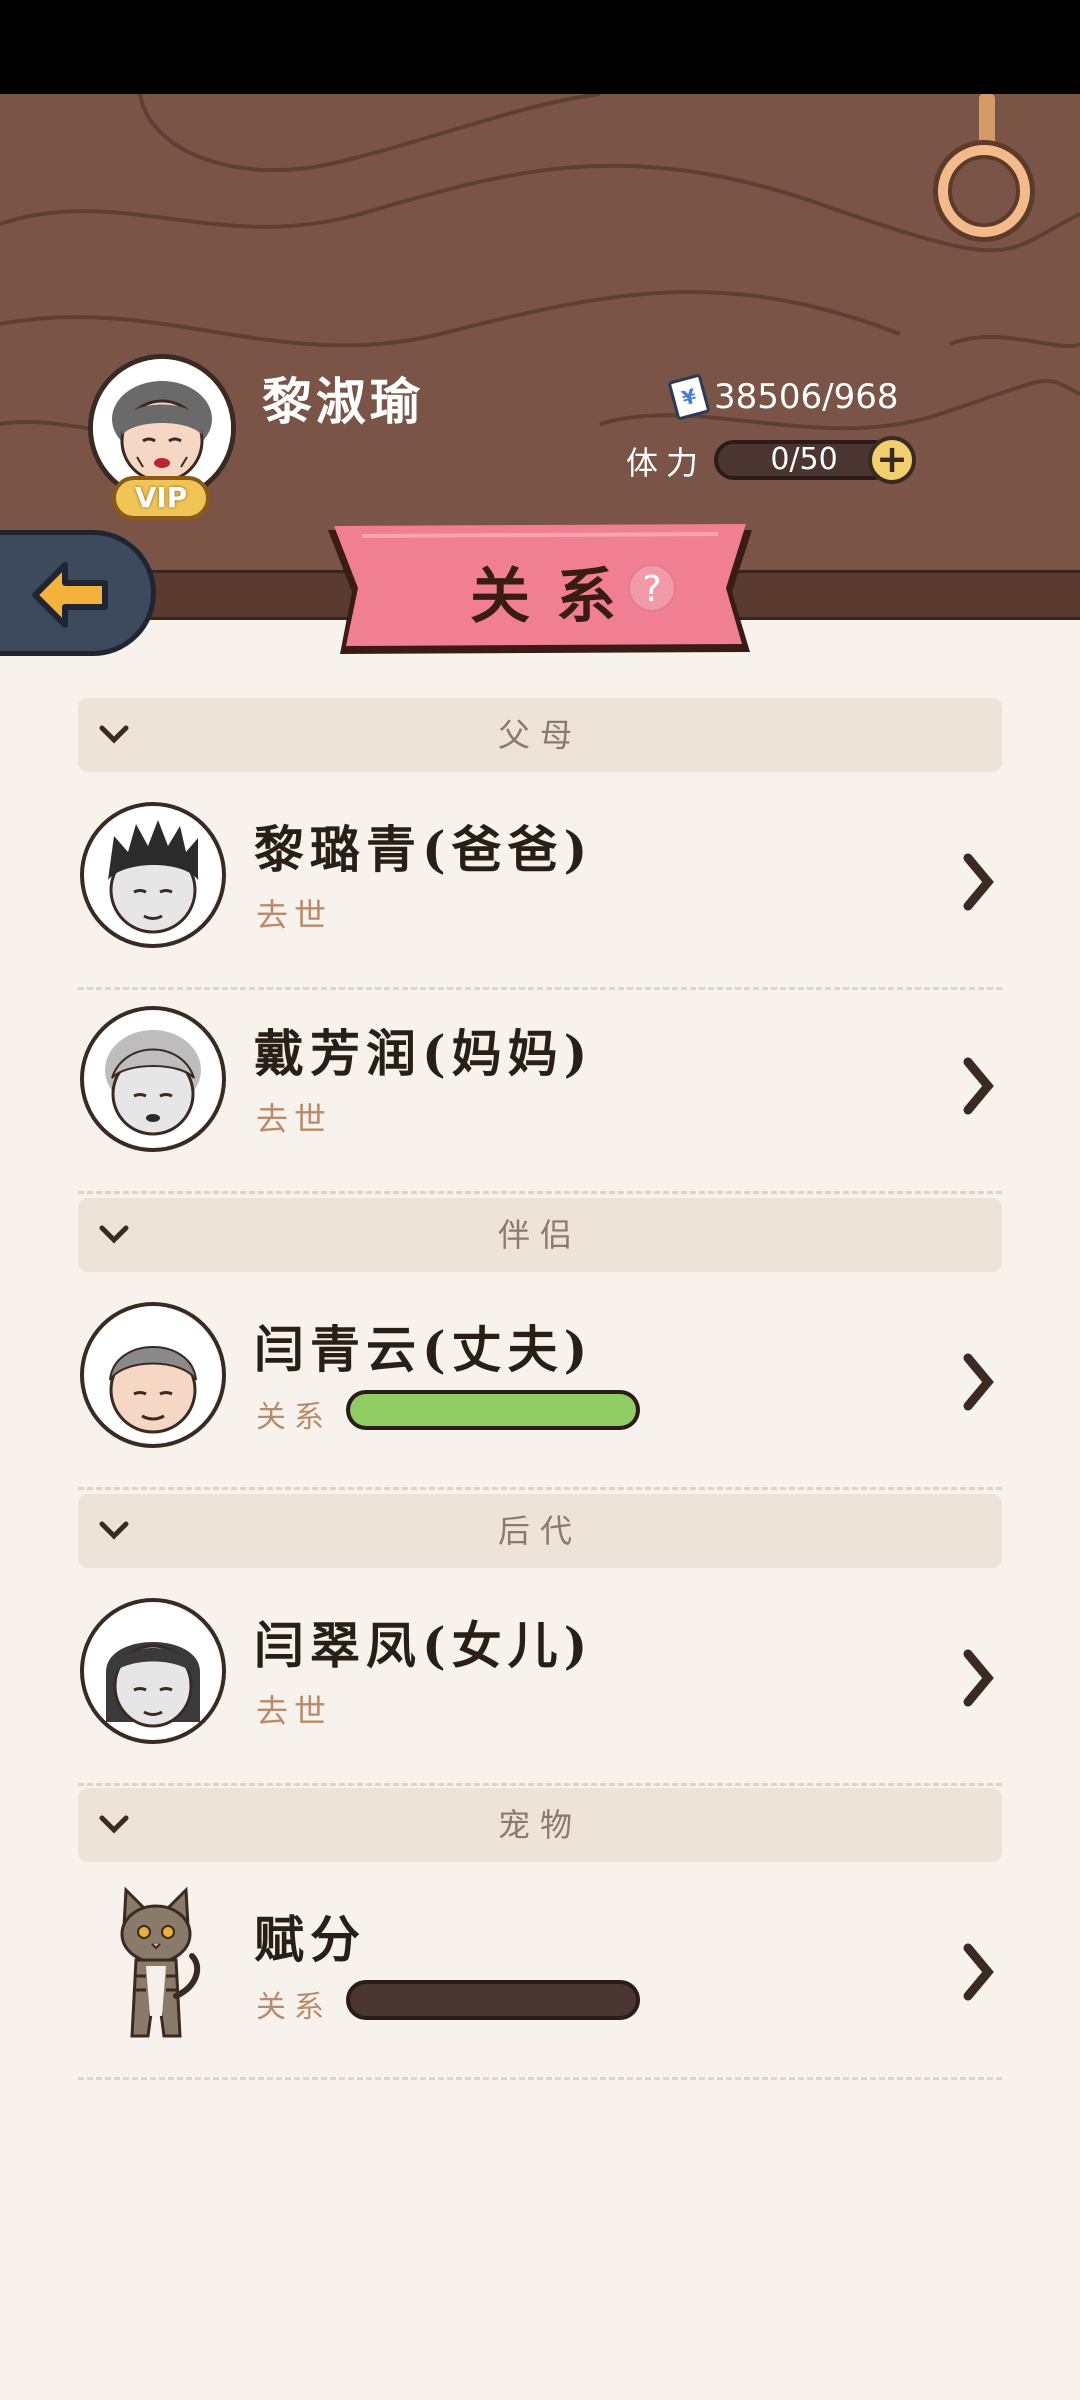 This screenshot has height=2400, width=1080. I want to click on cat-icon, so click(160, 1962).